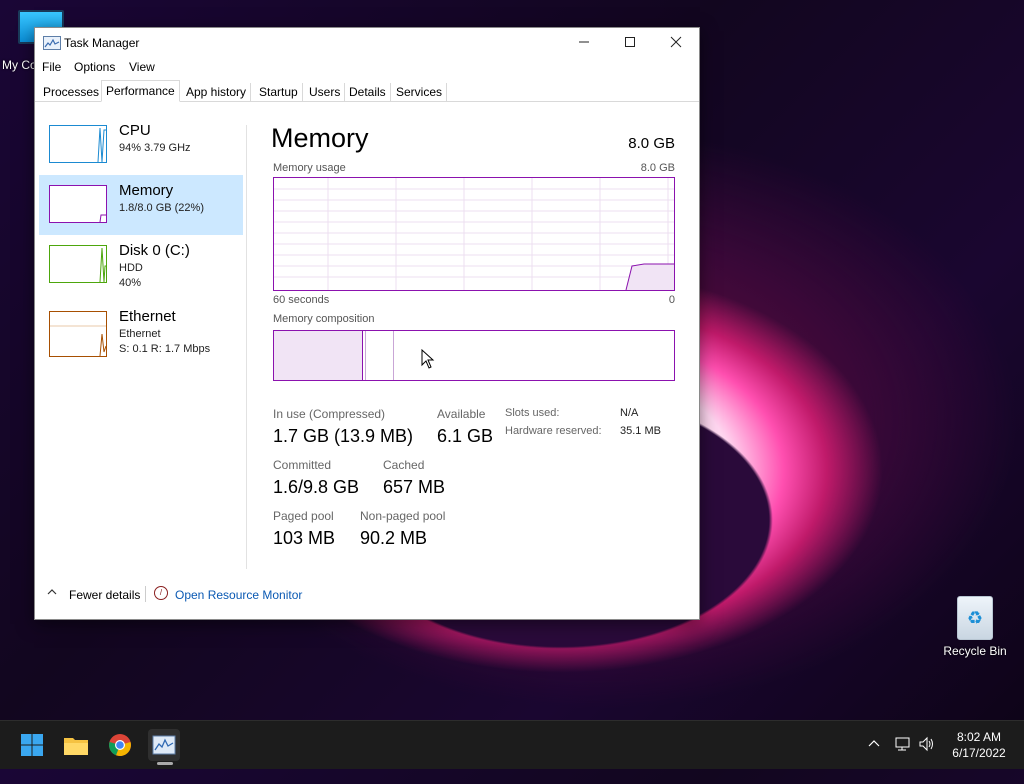 The height and width of the screenshot is (784, 1024). I want to click on sidebar-item-ethernet: Ethernet Ethernet S: 0.1 R: 1.7 Mbps, so click(141, 331).